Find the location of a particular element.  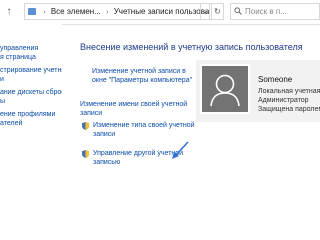

avatar is located at coordinates (225, 89).